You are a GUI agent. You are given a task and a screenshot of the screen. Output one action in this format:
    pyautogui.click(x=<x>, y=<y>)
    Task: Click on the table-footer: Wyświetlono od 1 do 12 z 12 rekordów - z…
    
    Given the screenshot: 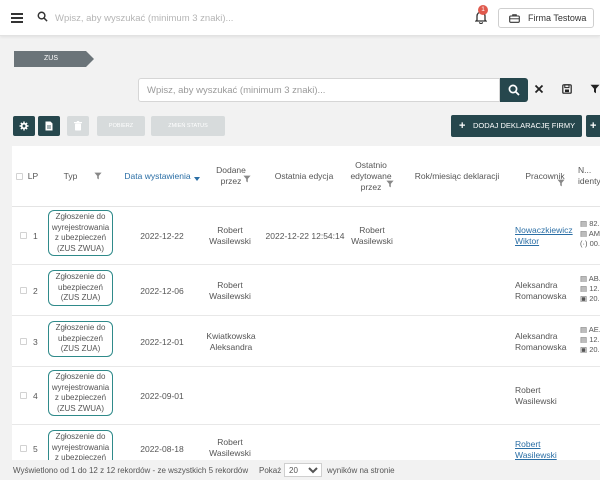 What is the action you would take?
    pyautogui.click(x=300, y=470)
    